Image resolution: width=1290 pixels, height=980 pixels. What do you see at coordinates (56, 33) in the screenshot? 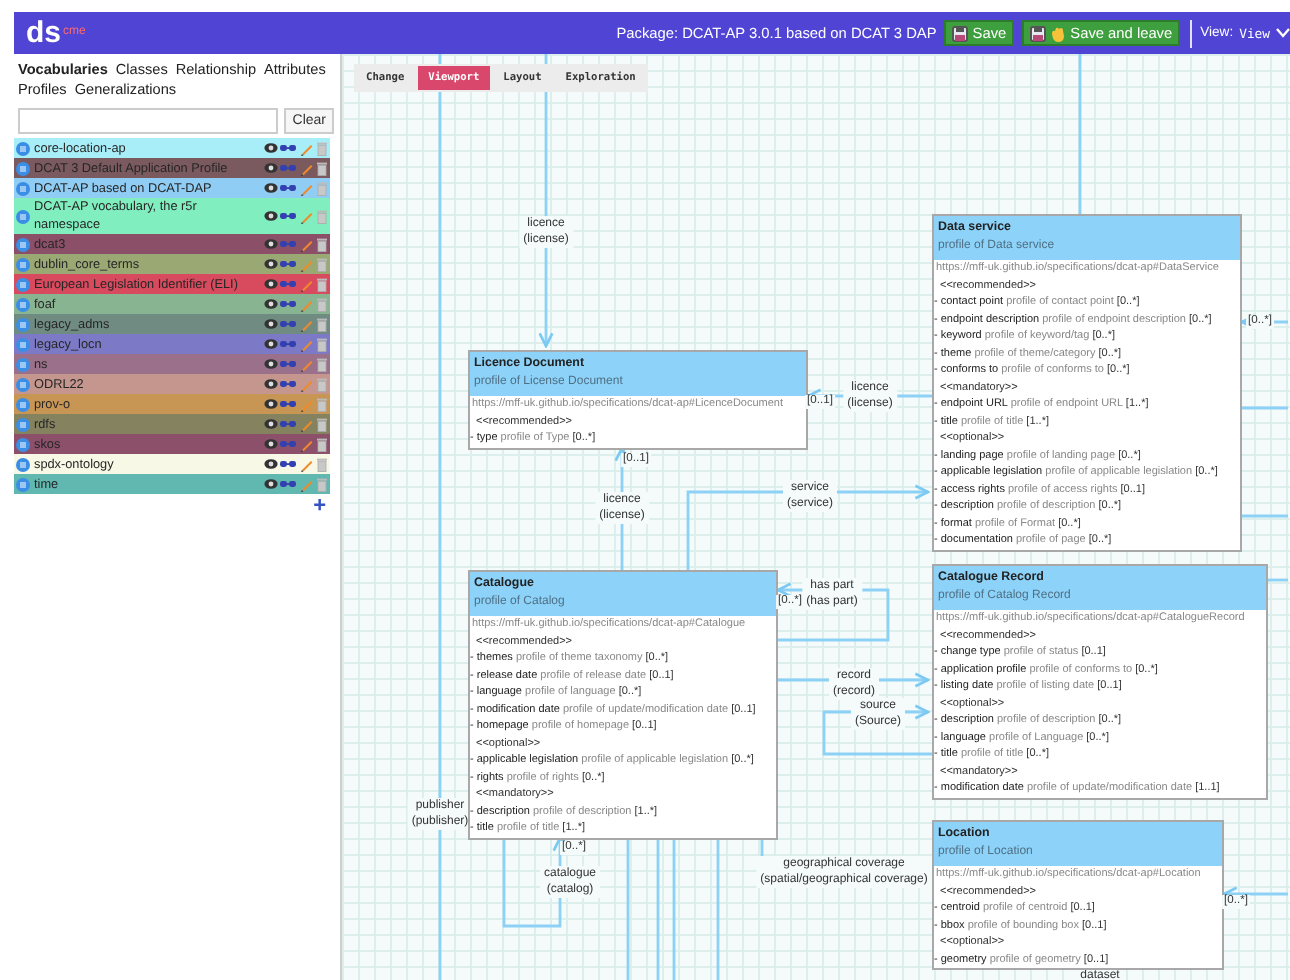
I see `logo: ds$^{cme}$` at bounding box center [56, 33].